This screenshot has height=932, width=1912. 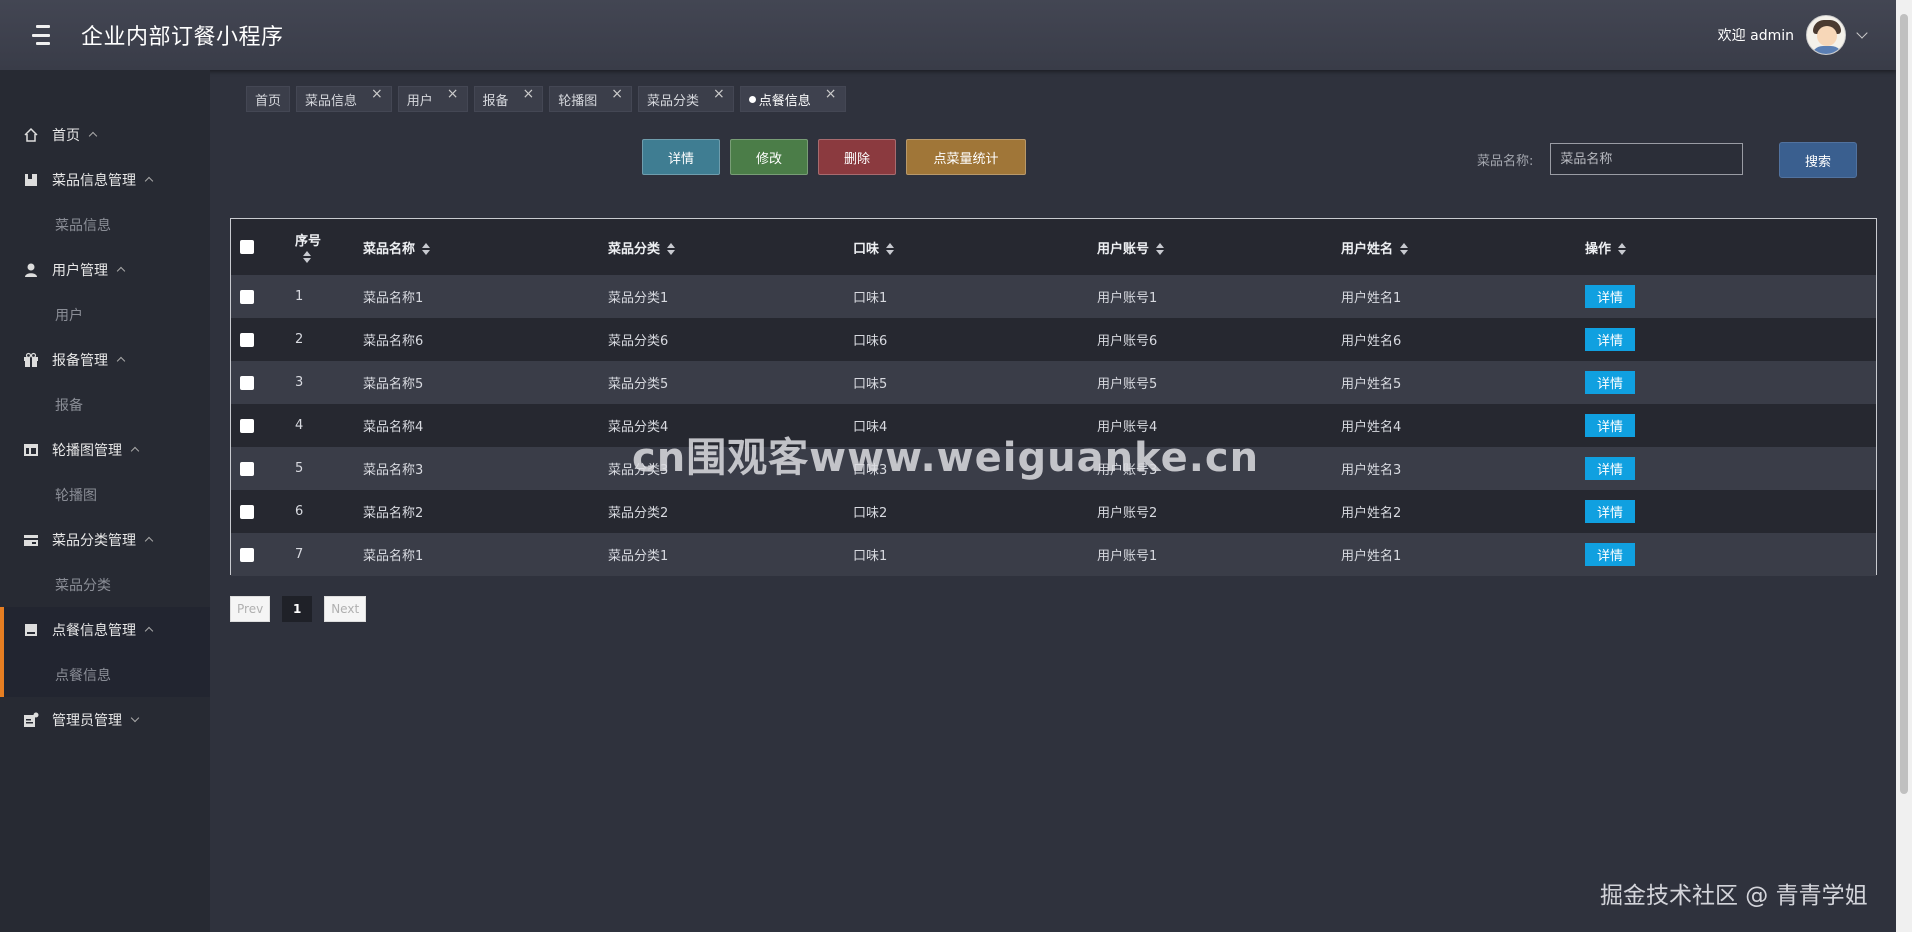 What do you see at coordinates (1793, 35) in the screenshot?
I see `user-menu: 欢迎 admin` at bounding box center [1793, 35].